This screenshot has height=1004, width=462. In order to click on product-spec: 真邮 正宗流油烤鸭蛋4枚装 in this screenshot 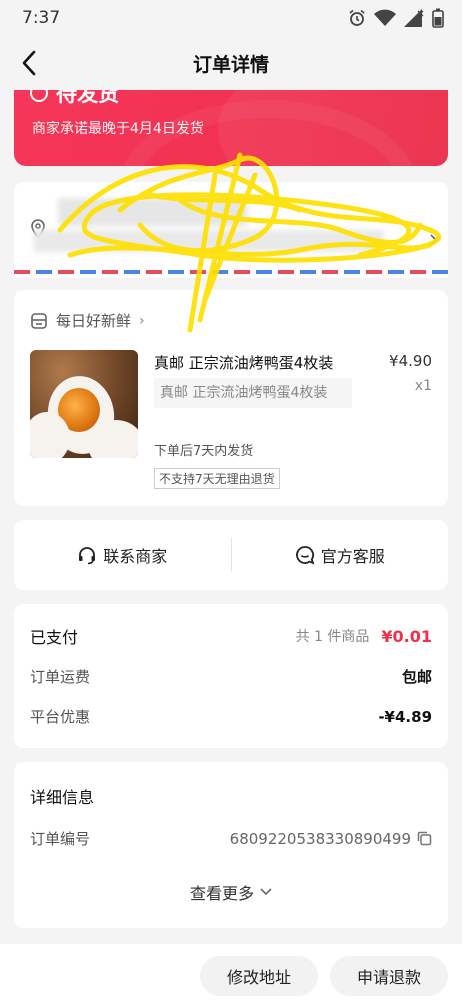, I will do `click(253, 393)`.